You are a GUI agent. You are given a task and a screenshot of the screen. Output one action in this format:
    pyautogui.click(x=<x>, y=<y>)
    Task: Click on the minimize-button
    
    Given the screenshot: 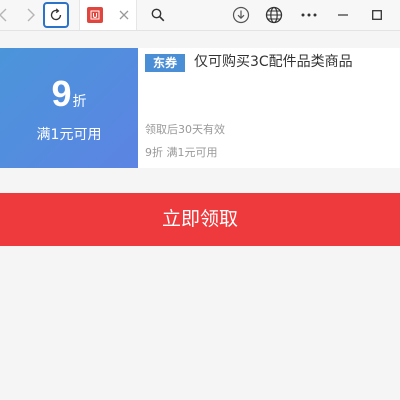 What is the action you would take?
    pyautogui.click(x=343, y=15)
    